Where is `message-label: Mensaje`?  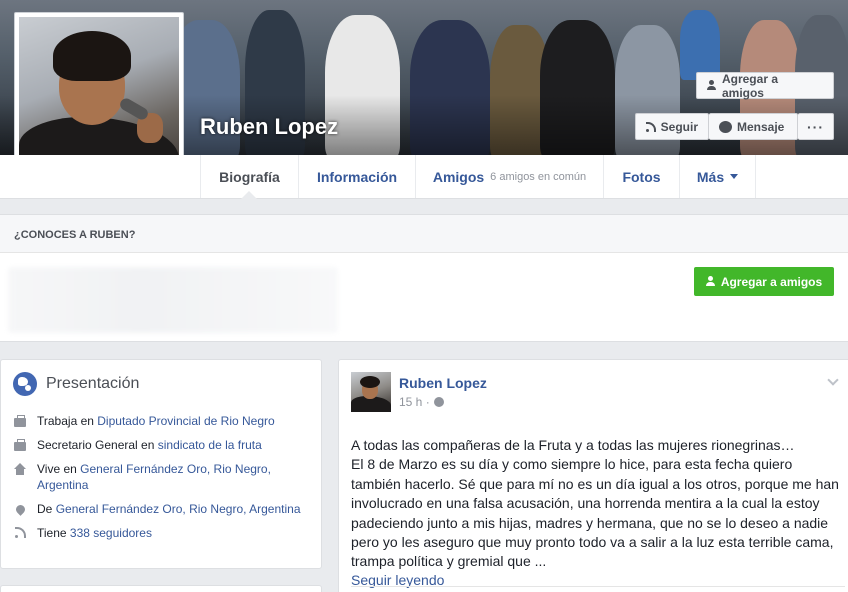
message-label: Mensaje is located at coordinates (761, 126).